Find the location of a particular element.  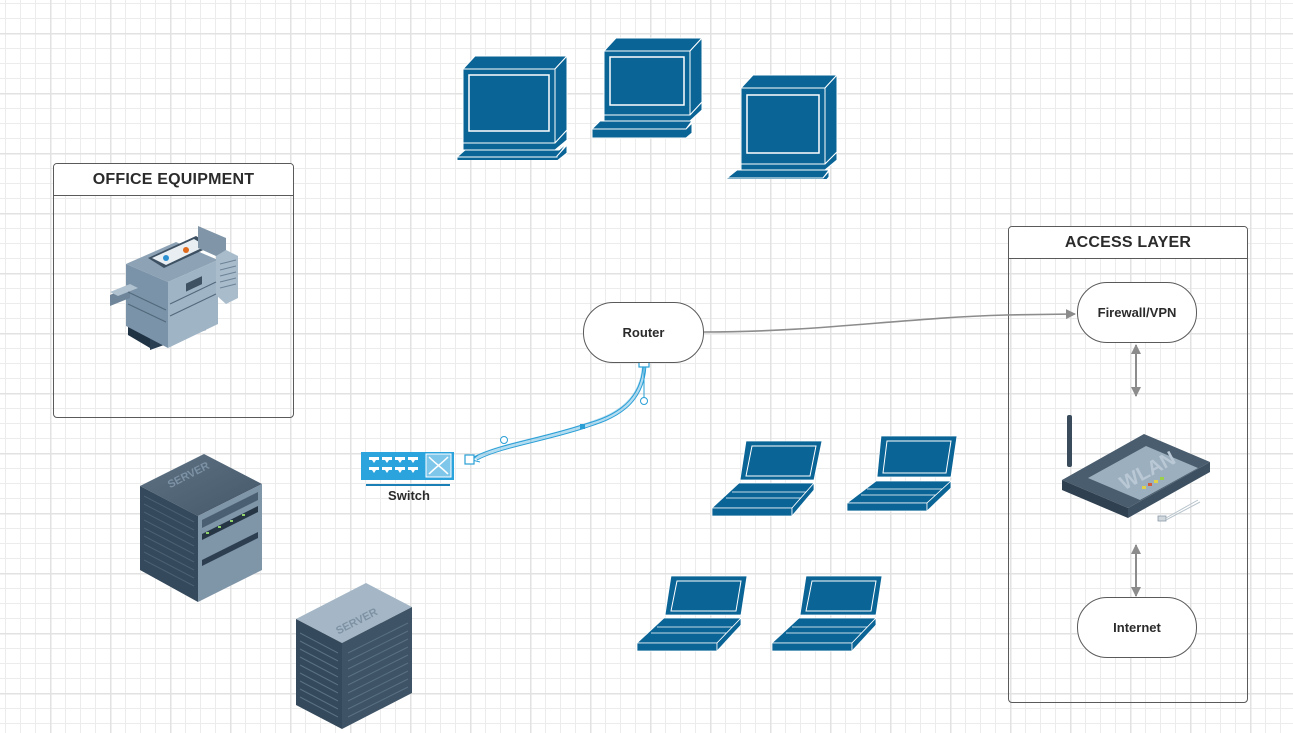

firewall-label: Firewall/VPN is located at coordinates (1137, 312).